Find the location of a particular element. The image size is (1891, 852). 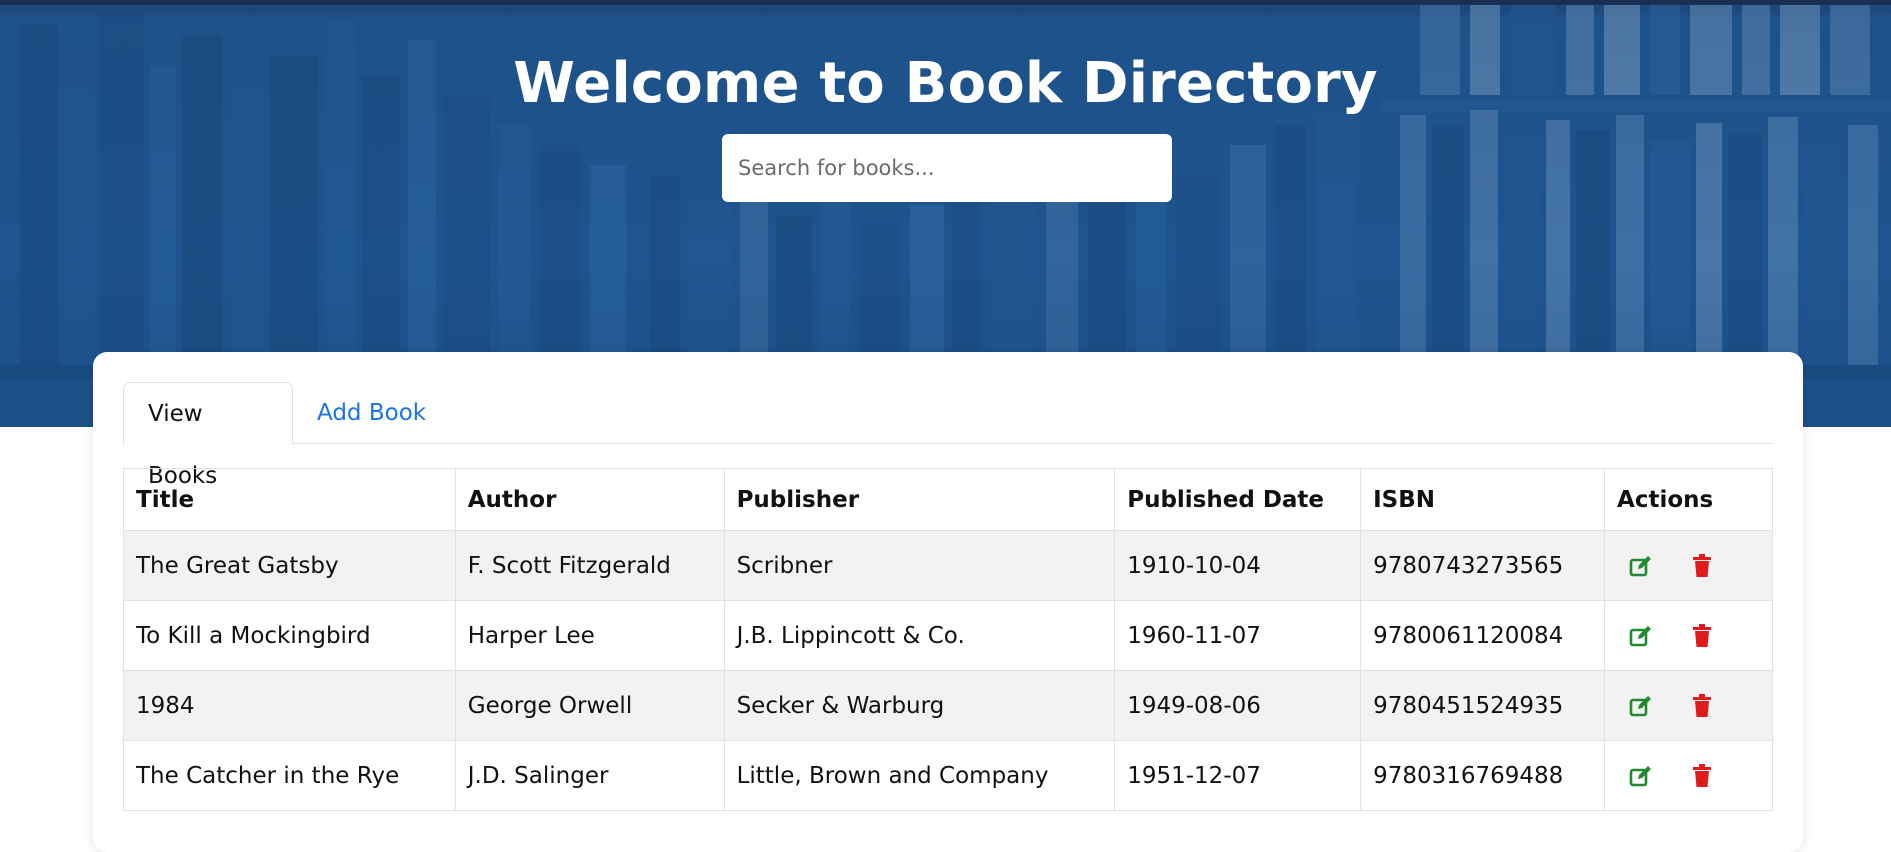

header-publisher: Publisher is located at coordinates (919, 499).